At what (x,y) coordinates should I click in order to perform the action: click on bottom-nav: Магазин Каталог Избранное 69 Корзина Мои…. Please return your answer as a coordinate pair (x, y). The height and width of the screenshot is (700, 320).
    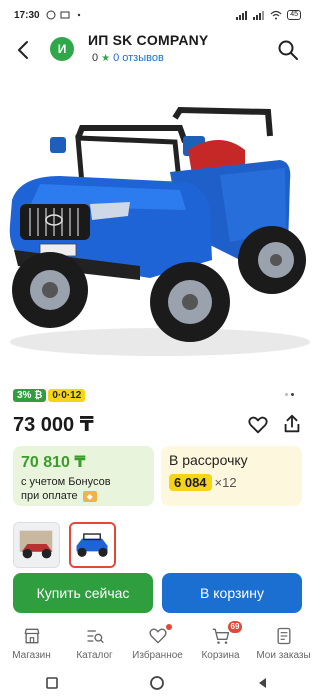
    Looking at the image, I should click on (157, 643).